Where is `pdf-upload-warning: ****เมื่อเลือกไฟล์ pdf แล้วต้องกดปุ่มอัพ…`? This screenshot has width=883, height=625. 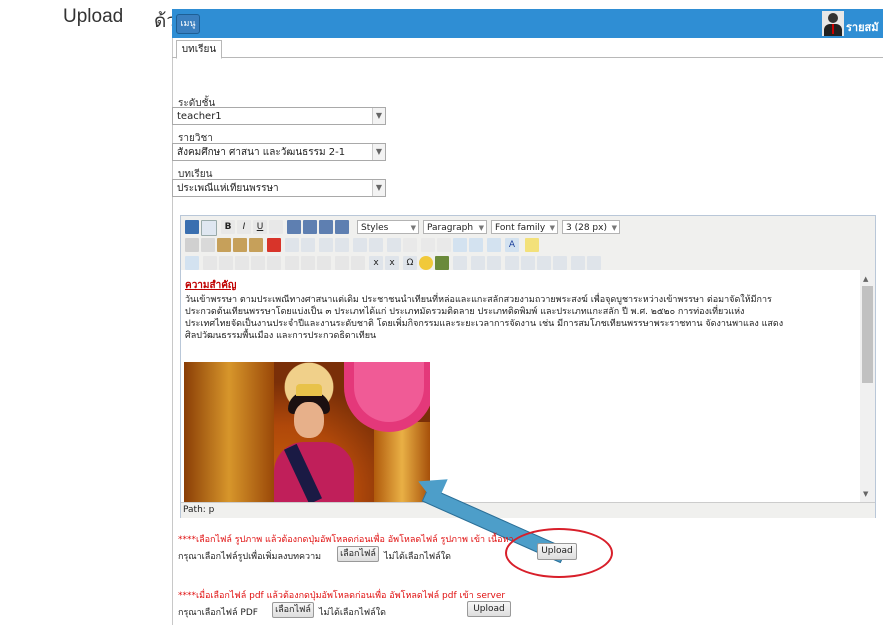
pdf-upload-warning: ****เมื่อเลือกไฟล์ pdf แล้วต้องกดปุ่มอัพ… is located at coordinates (342, 596).